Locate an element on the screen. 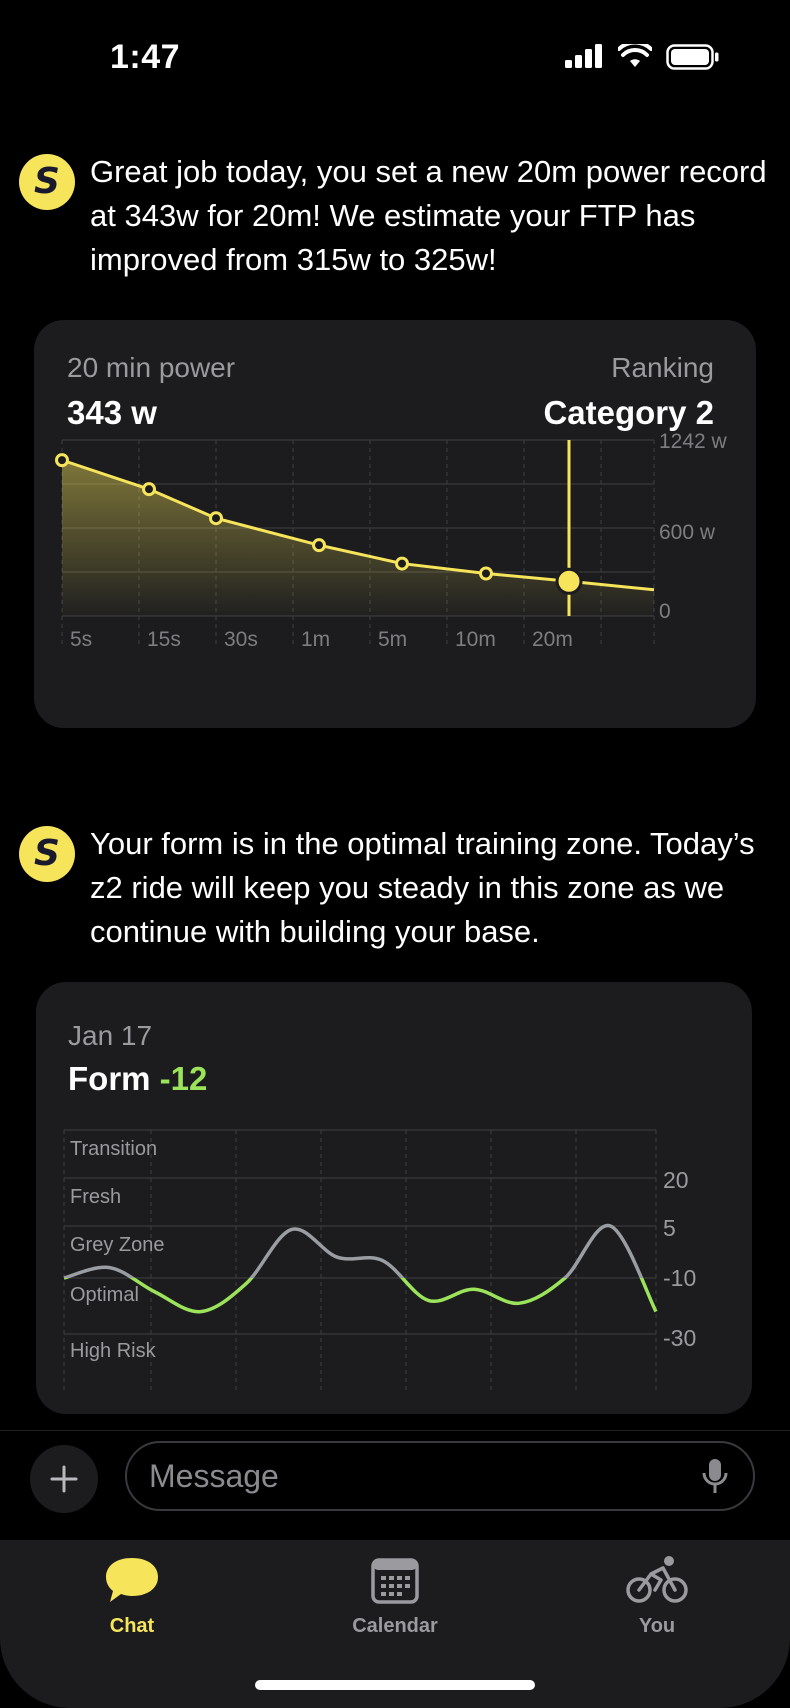 This screenshot has width=790, height=1708. zone-label: Optimal is located at coordinates (104, 1295).